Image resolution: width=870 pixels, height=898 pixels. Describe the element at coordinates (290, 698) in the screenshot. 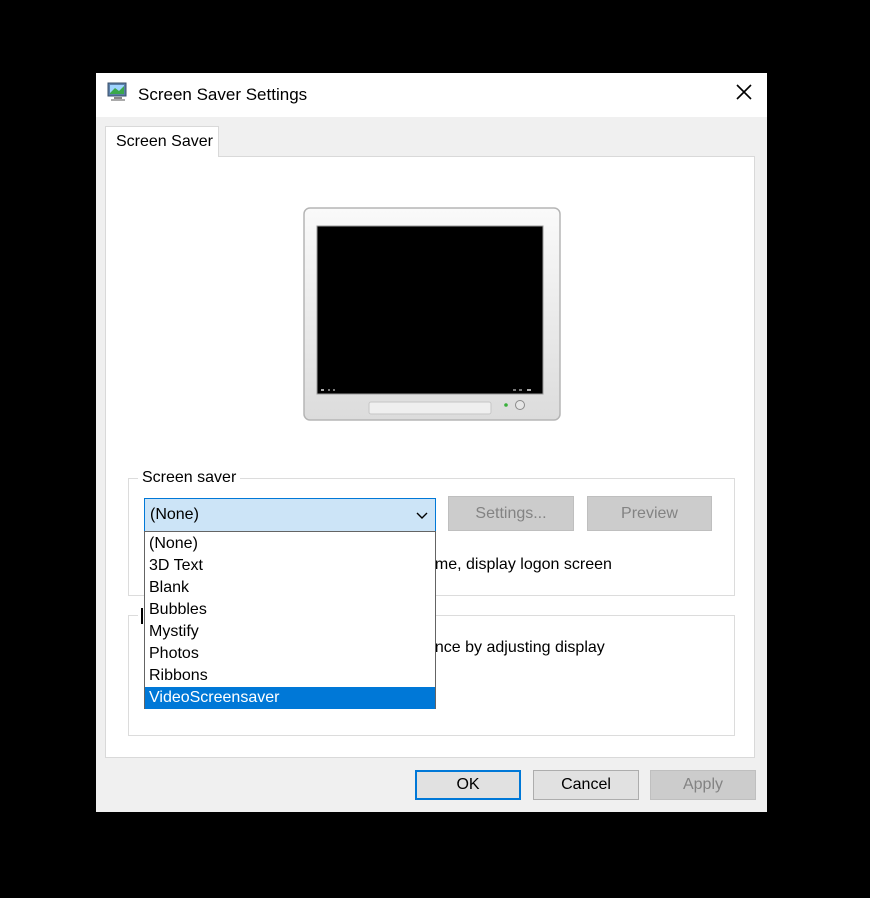

I see `dropdown-option-videoscreensaver: VideoScreensaver` at that location.